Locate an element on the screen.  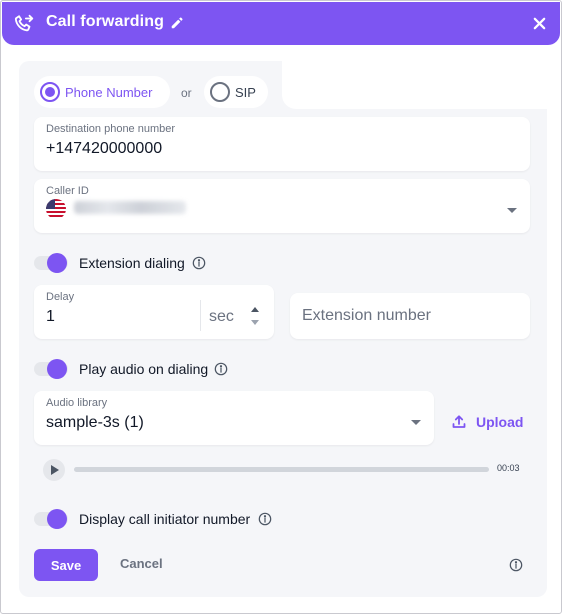
save-label: Save is located at coordinates (66, 565).